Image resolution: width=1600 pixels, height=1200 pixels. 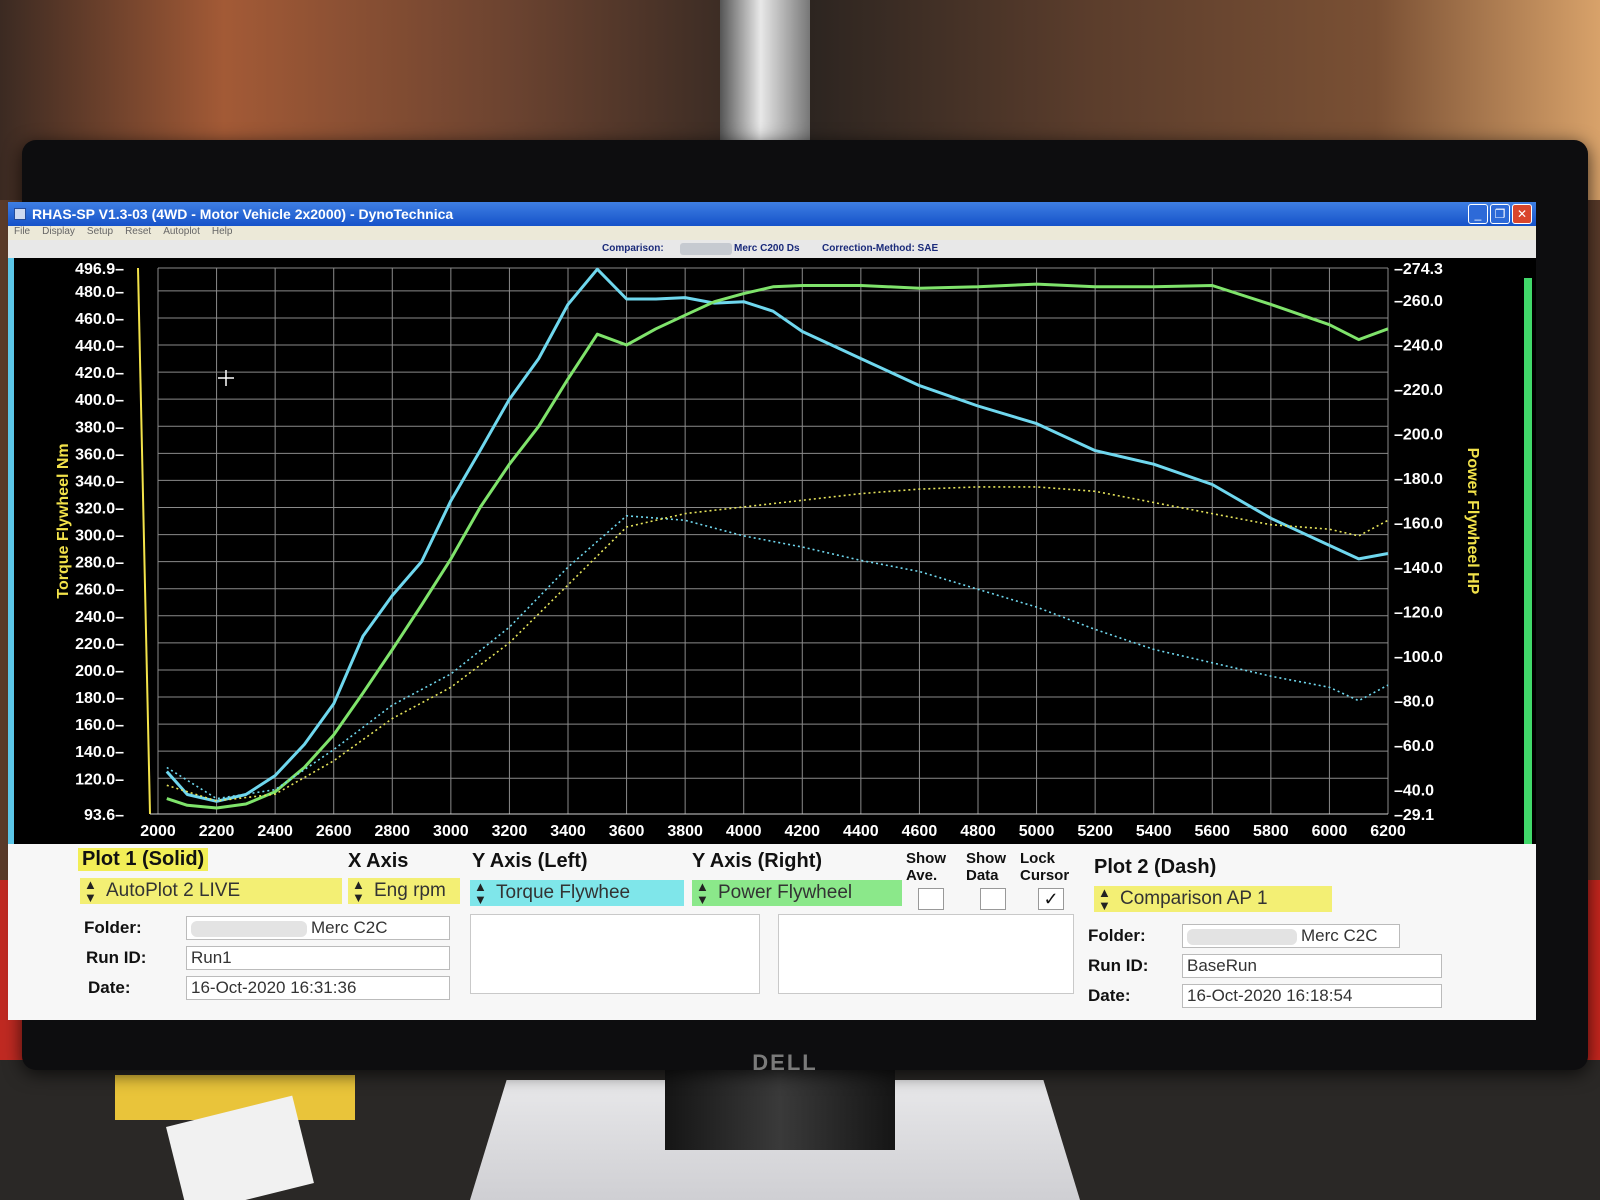 What do you see at coordinates (222, 233) in the screenshot?
I see `menu-help: Help` at bounding box center [222, 233].